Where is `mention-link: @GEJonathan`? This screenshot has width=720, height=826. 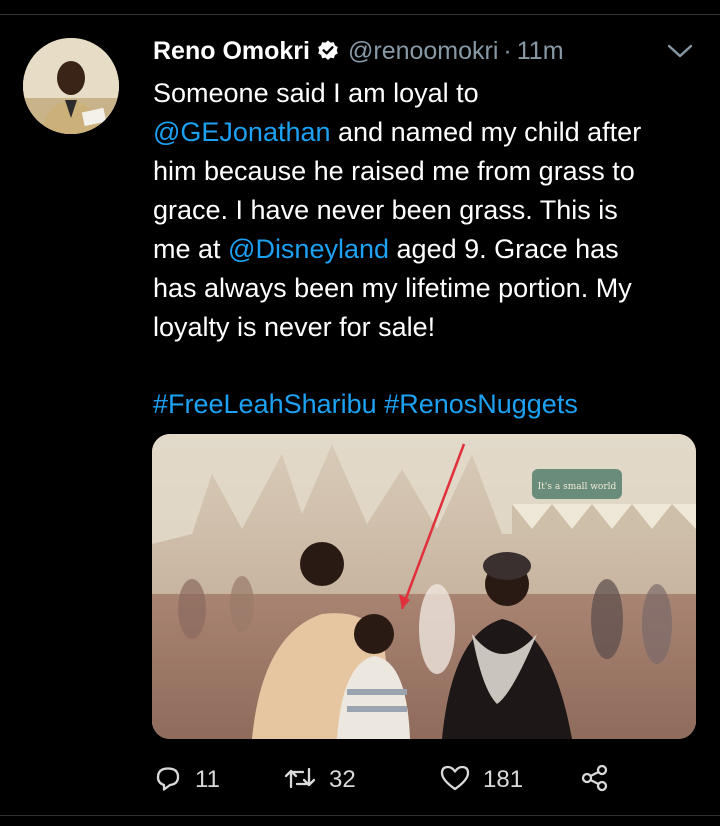 mention-link: @GEJonathan is located at coordinates (242, 132).